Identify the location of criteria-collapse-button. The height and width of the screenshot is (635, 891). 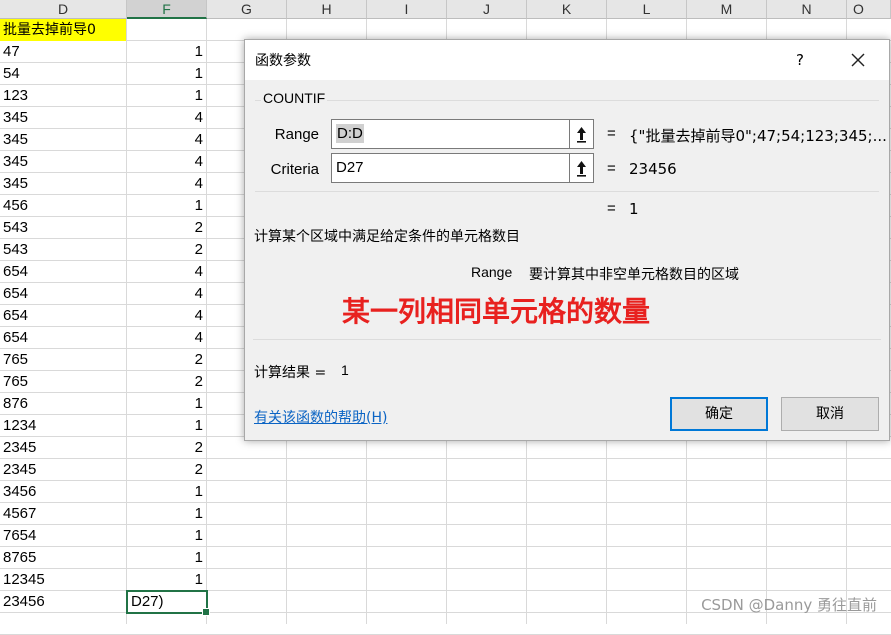
(581, 168).